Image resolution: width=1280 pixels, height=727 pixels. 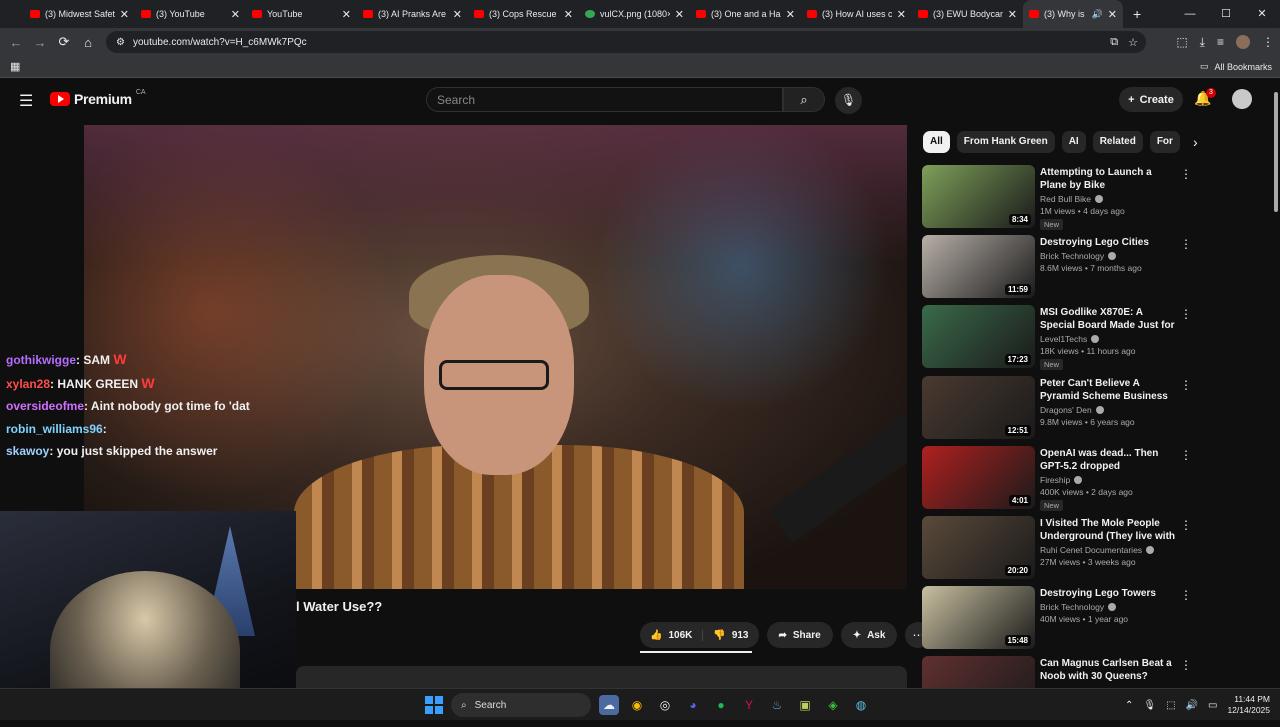 What do you see at coordinates (967, 14) in the screenshot?
I see `browser-tab: (3) EWU Bodycam ✕` at bounding box center [967, 14].